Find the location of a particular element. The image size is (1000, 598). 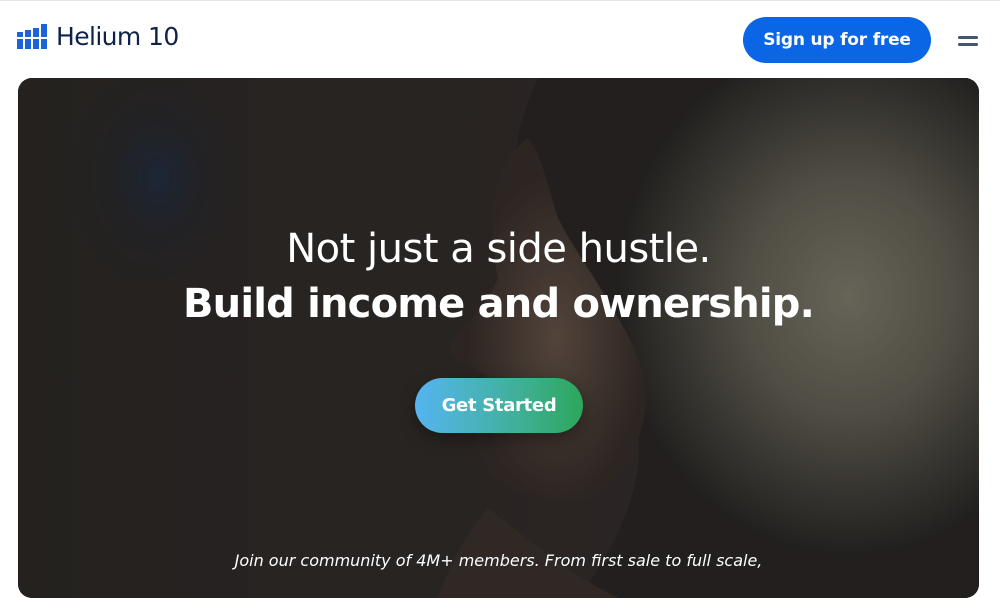

hero-headline-line2: Build income and ownership. is located at coordinates (498, 304).